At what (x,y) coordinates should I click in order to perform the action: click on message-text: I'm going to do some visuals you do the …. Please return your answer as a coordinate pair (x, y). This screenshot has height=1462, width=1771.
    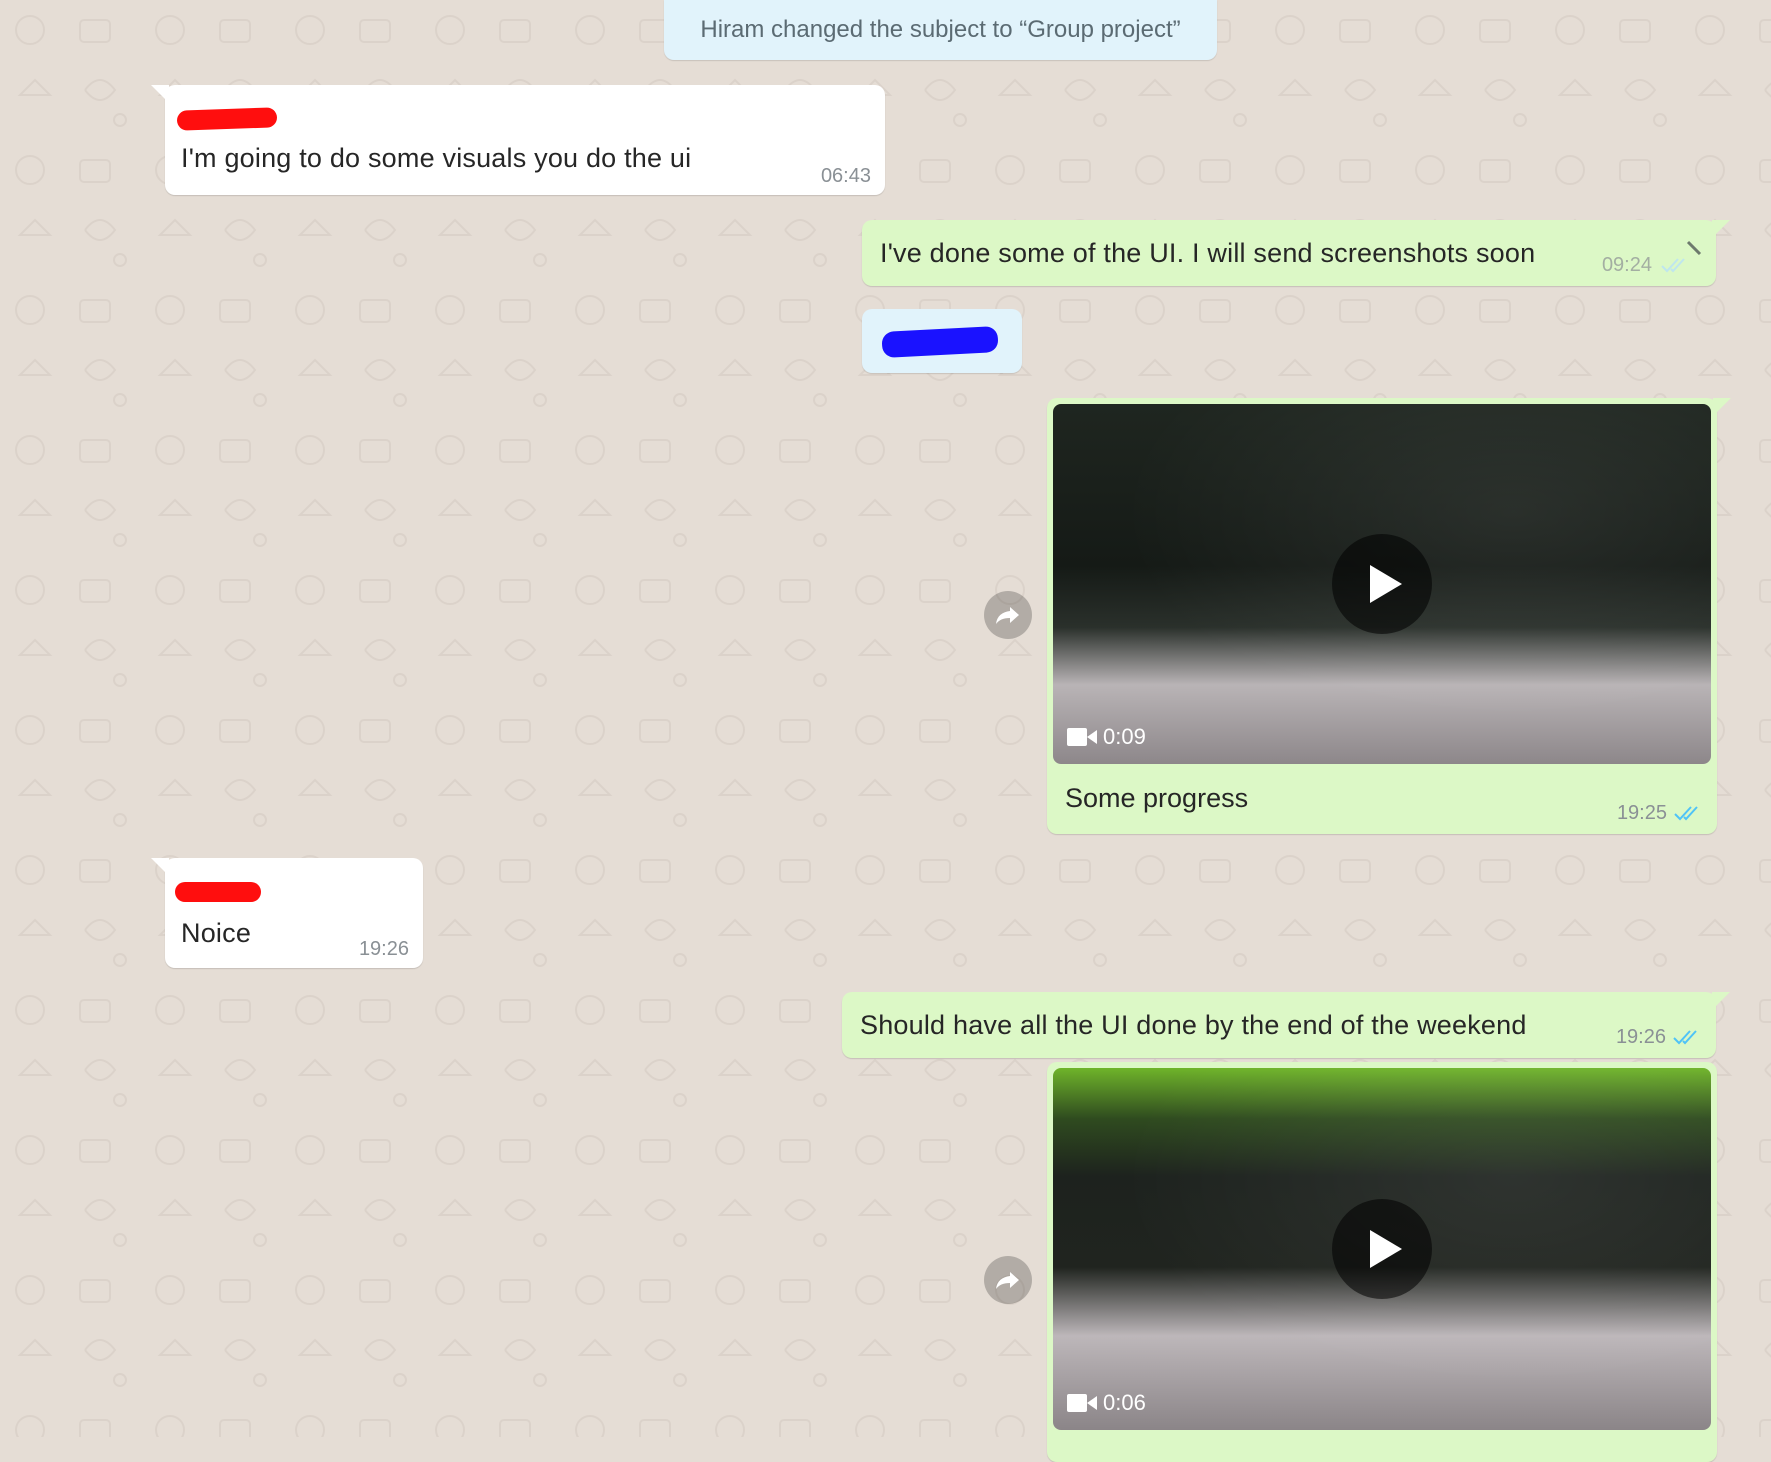
    Looking at the image, I should click on (436, 158).